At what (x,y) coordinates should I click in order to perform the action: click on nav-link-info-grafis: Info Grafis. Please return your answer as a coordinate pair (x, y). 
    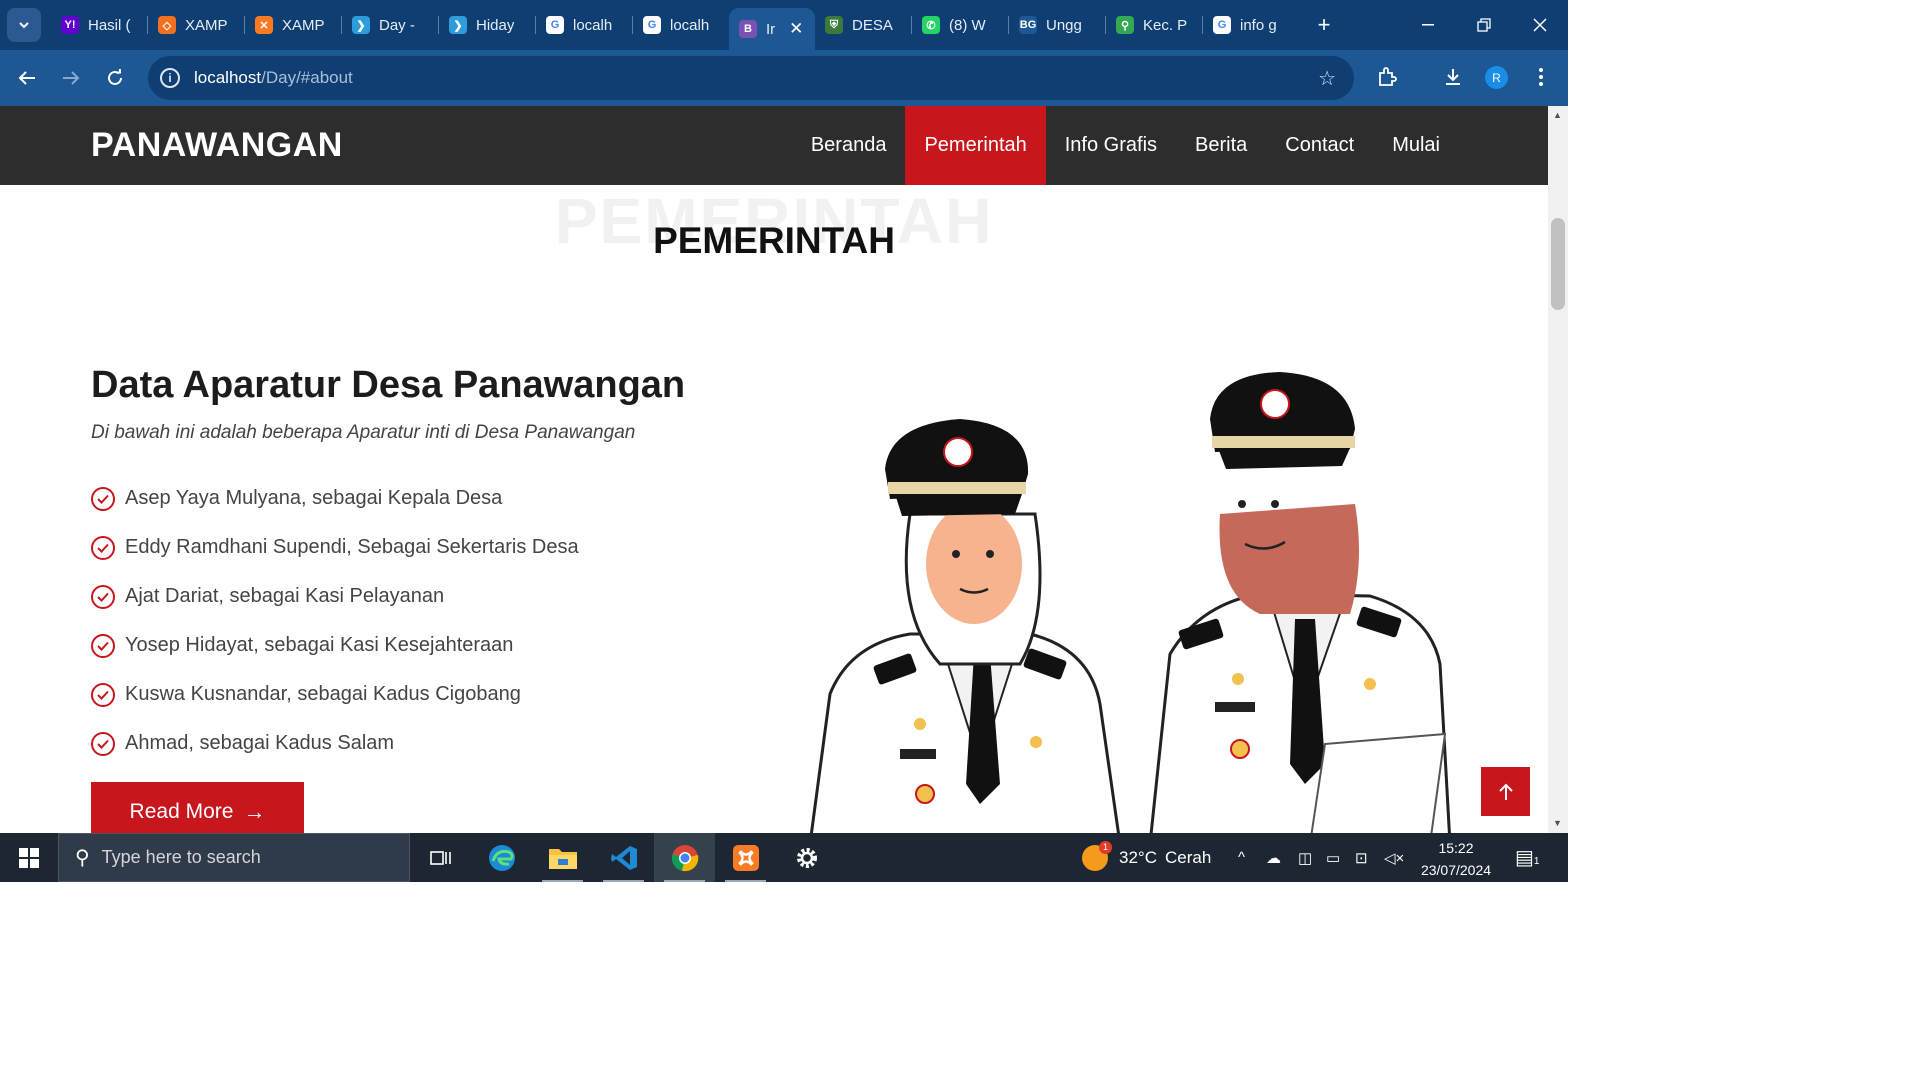
    Looking at the image, I should click on (1111, 145).